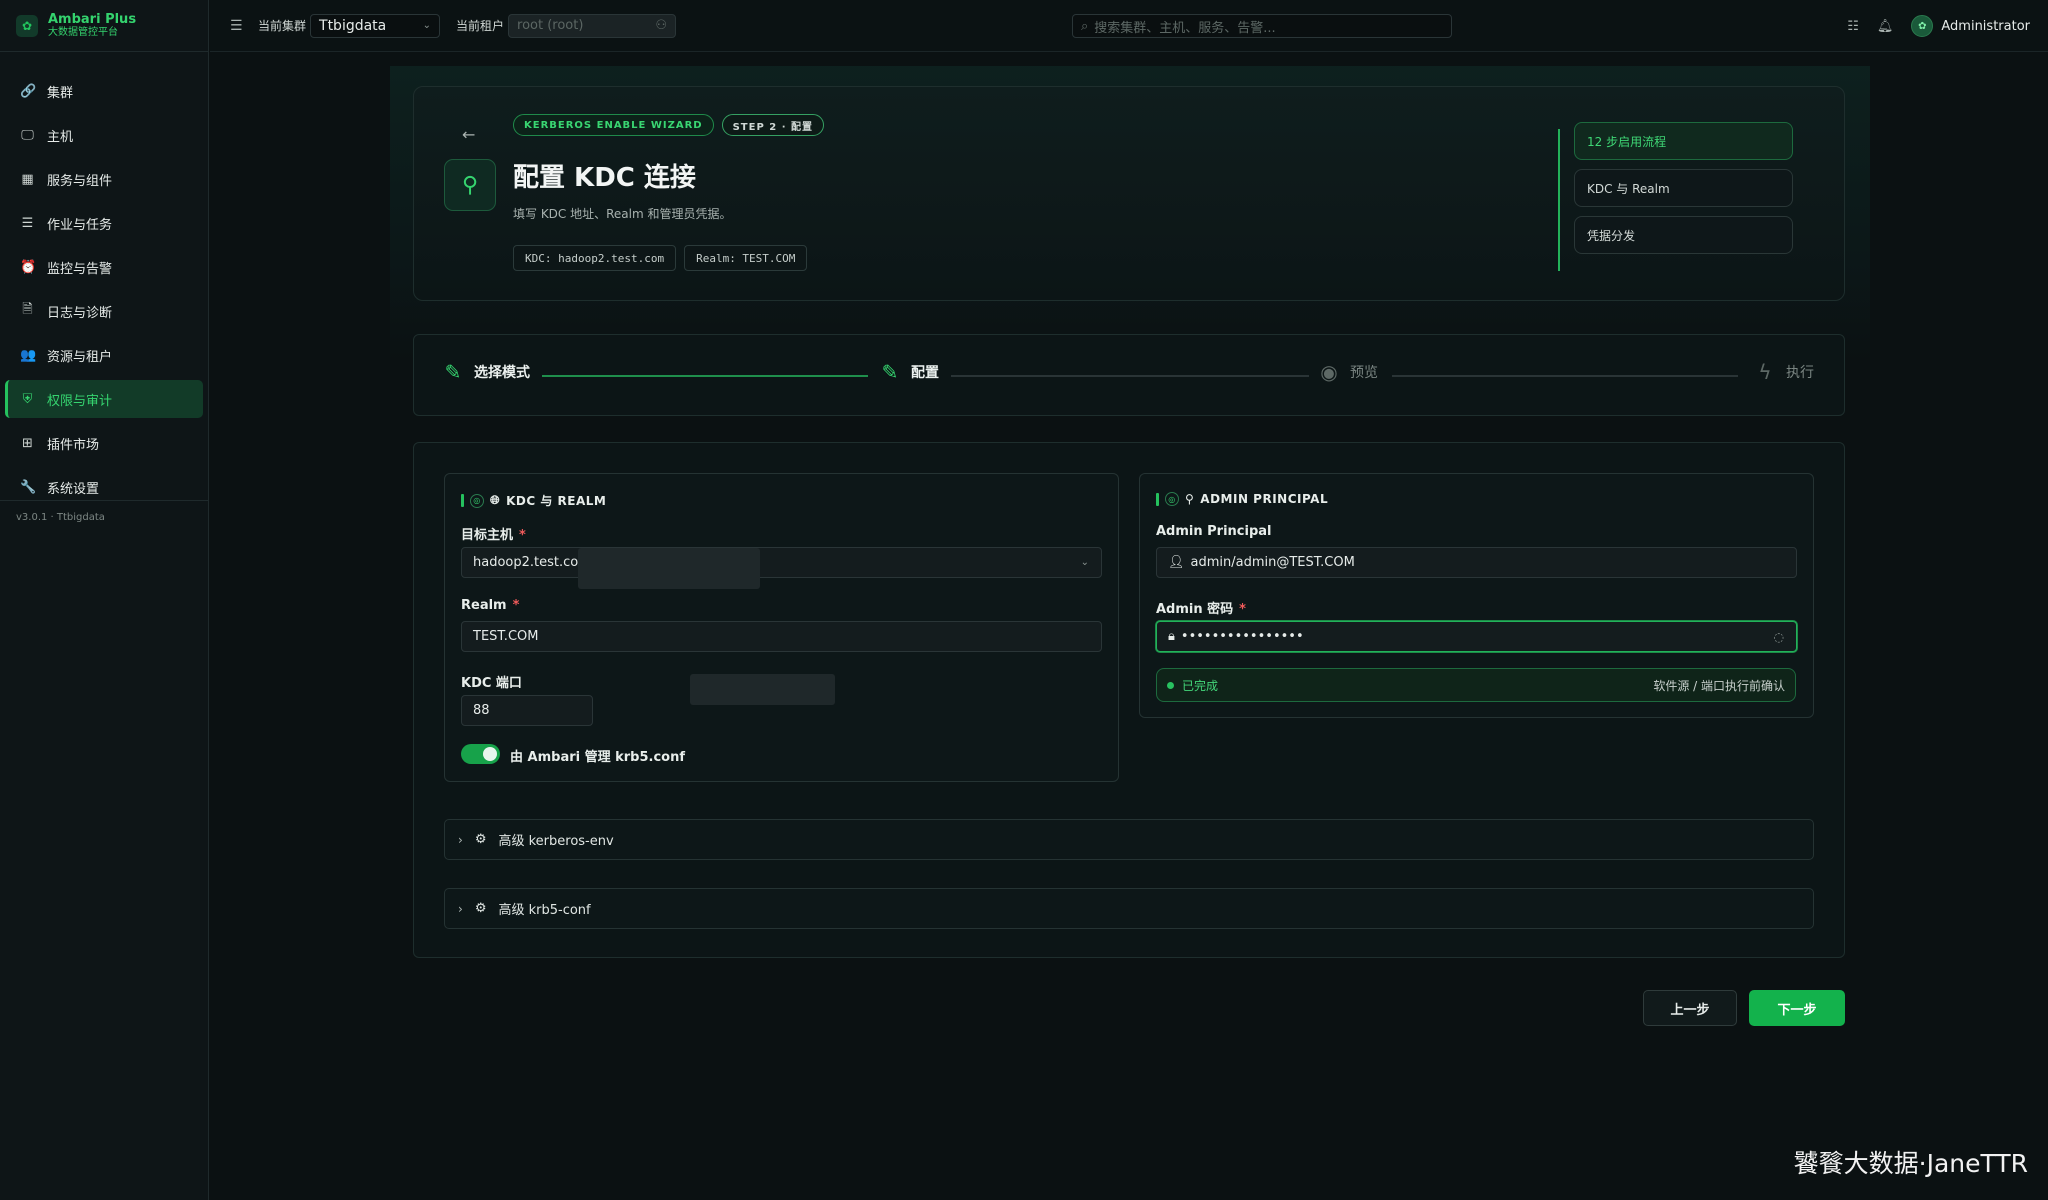  What do you see at coordinates (104, 443) in the screenshot?
I see `sidebar-item-8: ⊞ 插件市场` at bounding box center [104, 443].